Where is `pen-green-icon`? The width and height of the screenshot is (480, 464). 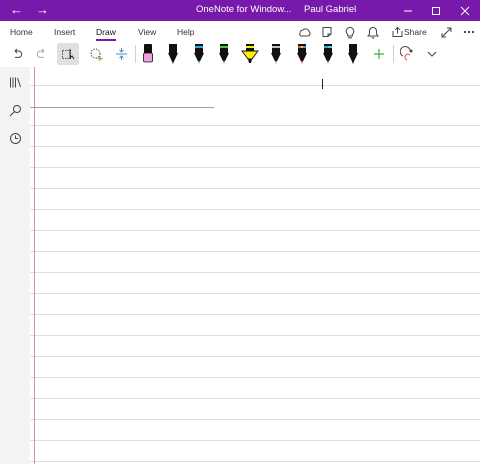
pen-green-icon is located at coordinates (224, 54).